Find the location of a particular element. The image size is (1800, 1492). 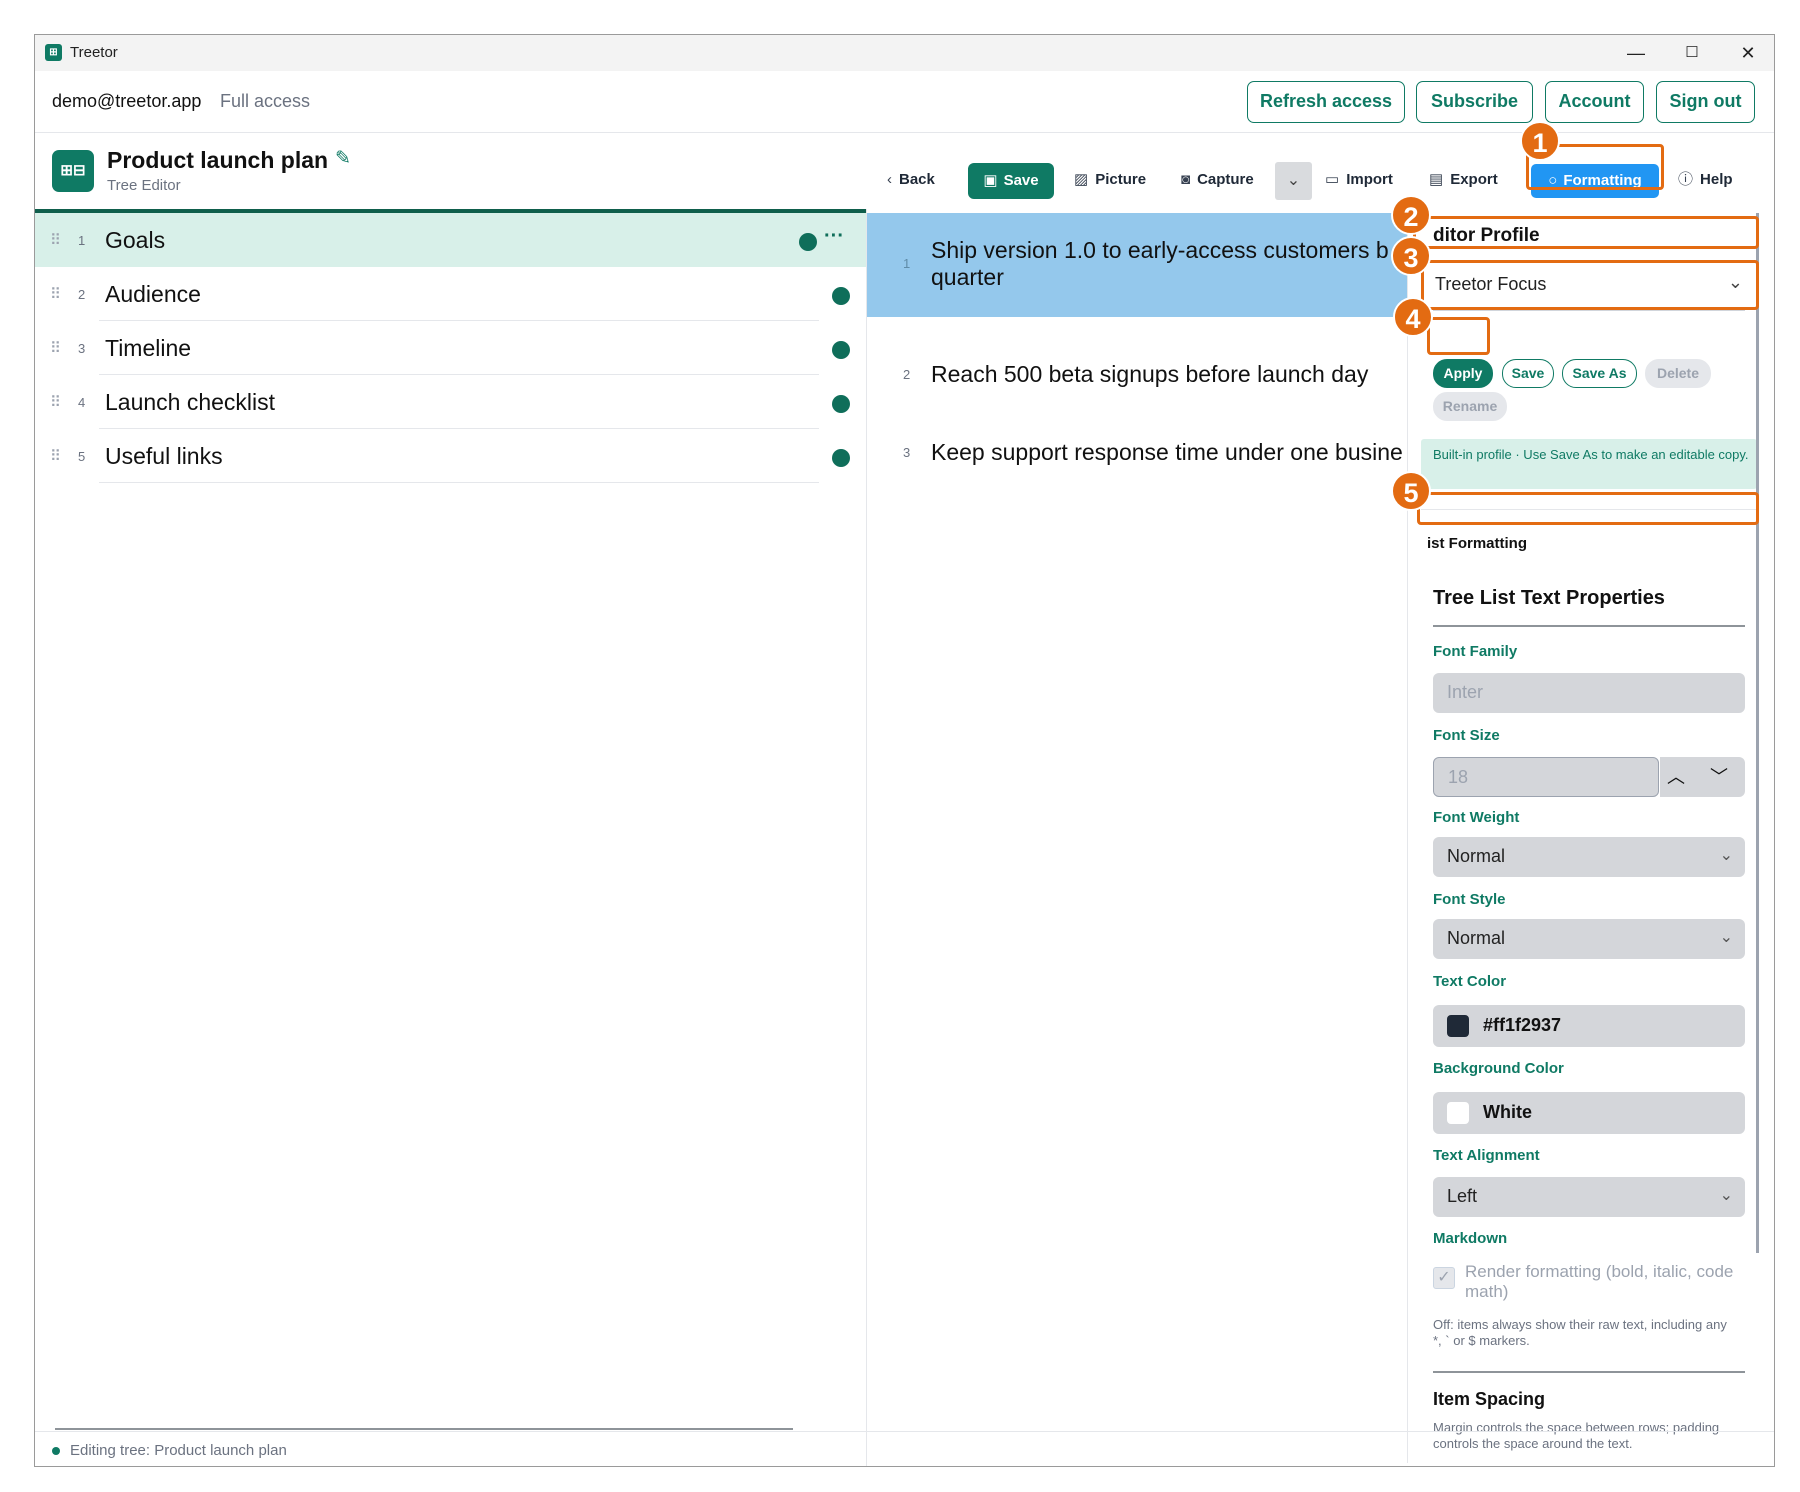

font-size-input: 18 is located at coordinates (1546, 777).